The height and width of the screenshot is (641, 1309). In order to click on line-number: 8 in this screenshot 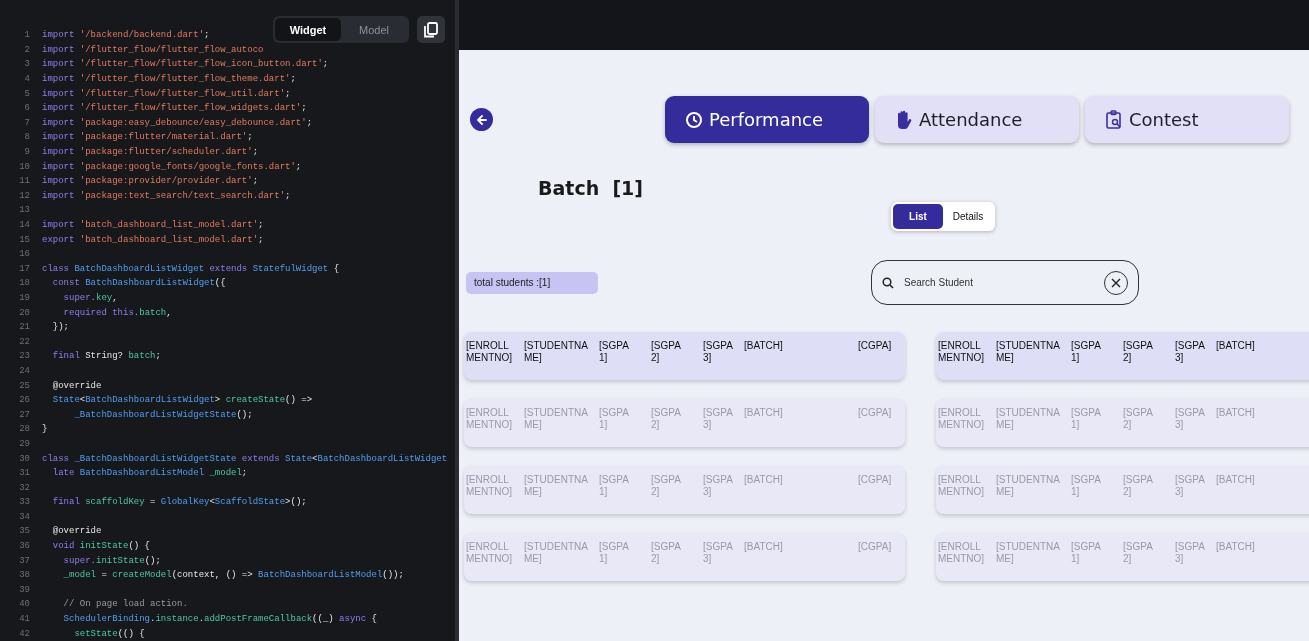, I will do `click(27, 137)`.